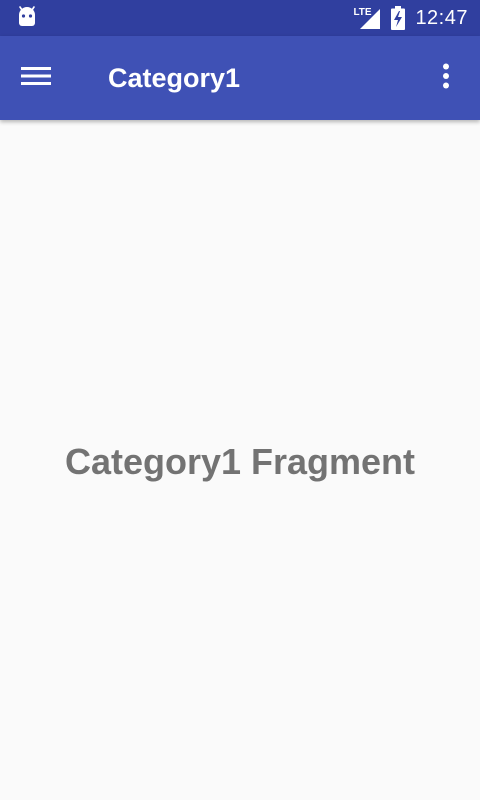 This screenshot has height=800, width=480. What do you see at coordinates (174, 78) in the screenshot?
I see `page-title: Category1` at bounding box center [174, 78].